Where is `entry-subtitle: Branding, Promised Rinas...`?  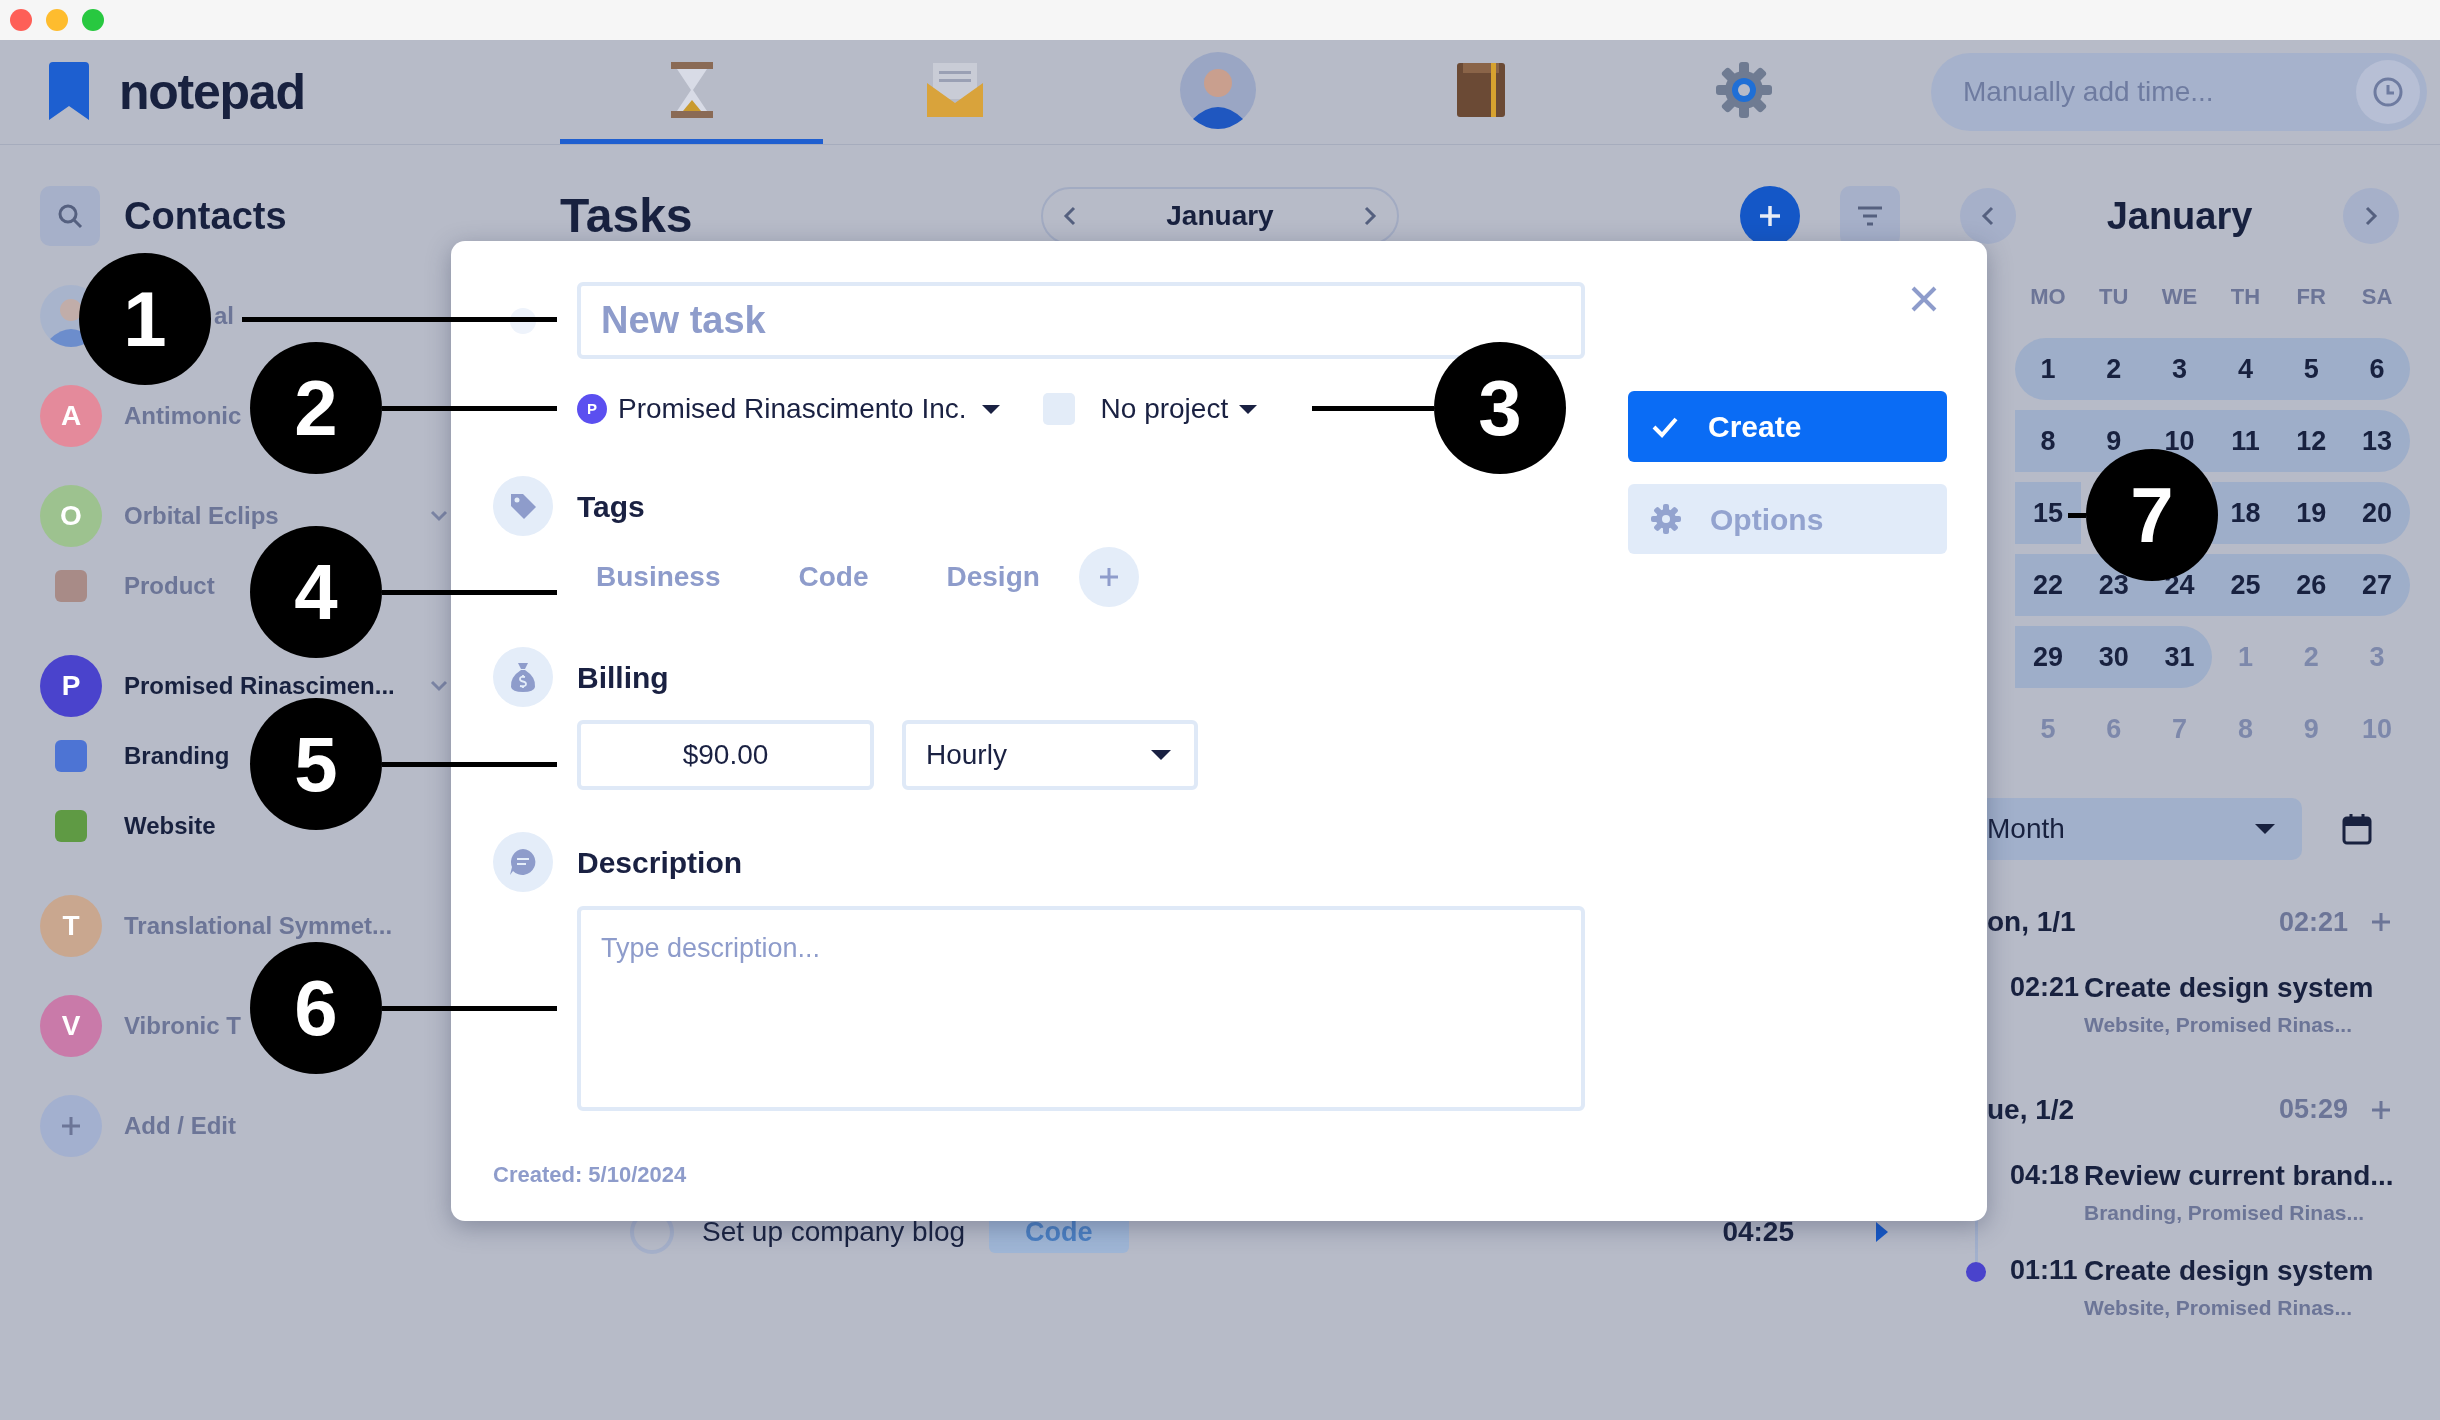
entry-subtitle: Branding, Promised Rinas... is located at coordinates (2225, 1212).